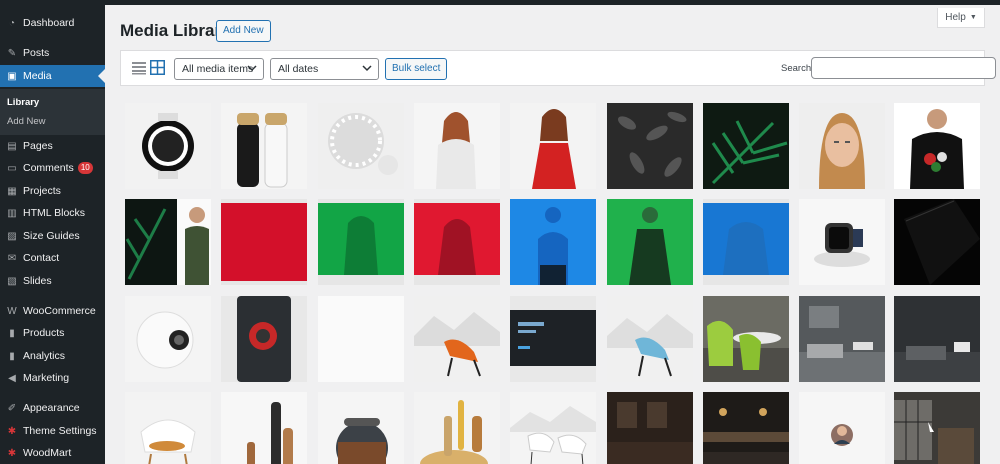 The width and height of the screenshot is (1000, 464). I want to click on sidebar-item-label: Comments, so click(48, 168).